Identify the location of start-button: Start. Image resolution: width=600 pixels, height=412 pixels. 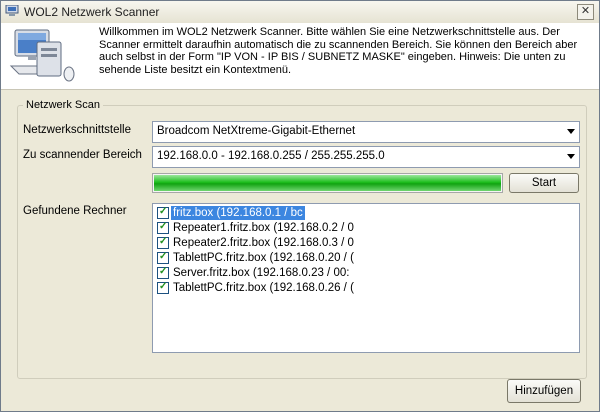
(544, 183).